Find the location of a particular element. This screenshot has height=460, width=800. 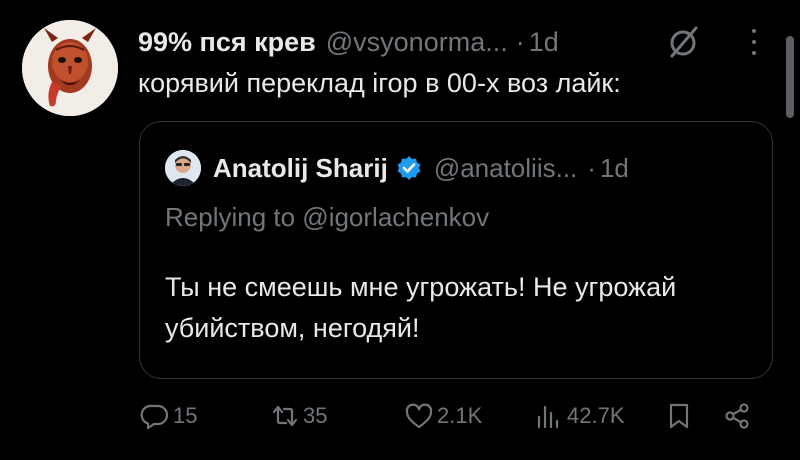

bookmark-icon is located at coordinates (679, 416).